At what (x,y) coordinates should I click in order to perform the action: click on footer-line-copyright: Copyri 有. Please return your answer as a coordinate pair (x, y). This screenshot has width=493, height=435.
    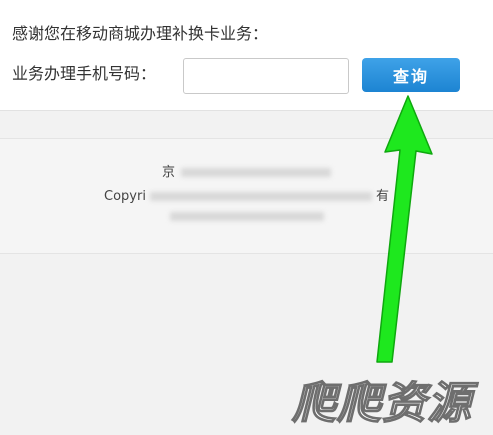
    Looking at the image, I should click on (246, 194).